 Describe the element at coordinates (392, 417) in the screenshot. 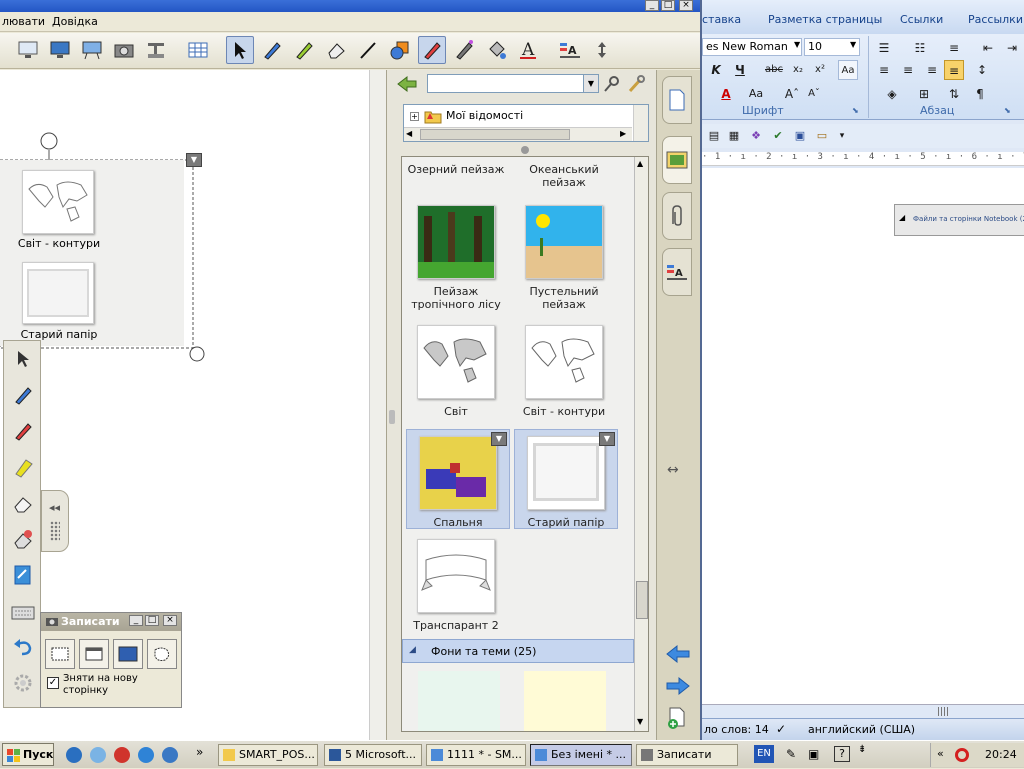

I see `pane-resize-handle` at that location.